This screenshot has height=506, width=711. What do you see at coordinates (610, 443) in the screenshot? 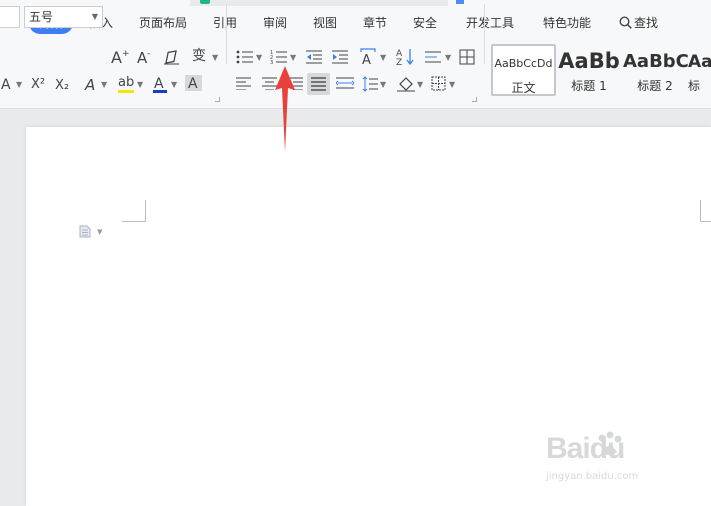
I see `paw-logo-icon` at bounding box center [610, 443].